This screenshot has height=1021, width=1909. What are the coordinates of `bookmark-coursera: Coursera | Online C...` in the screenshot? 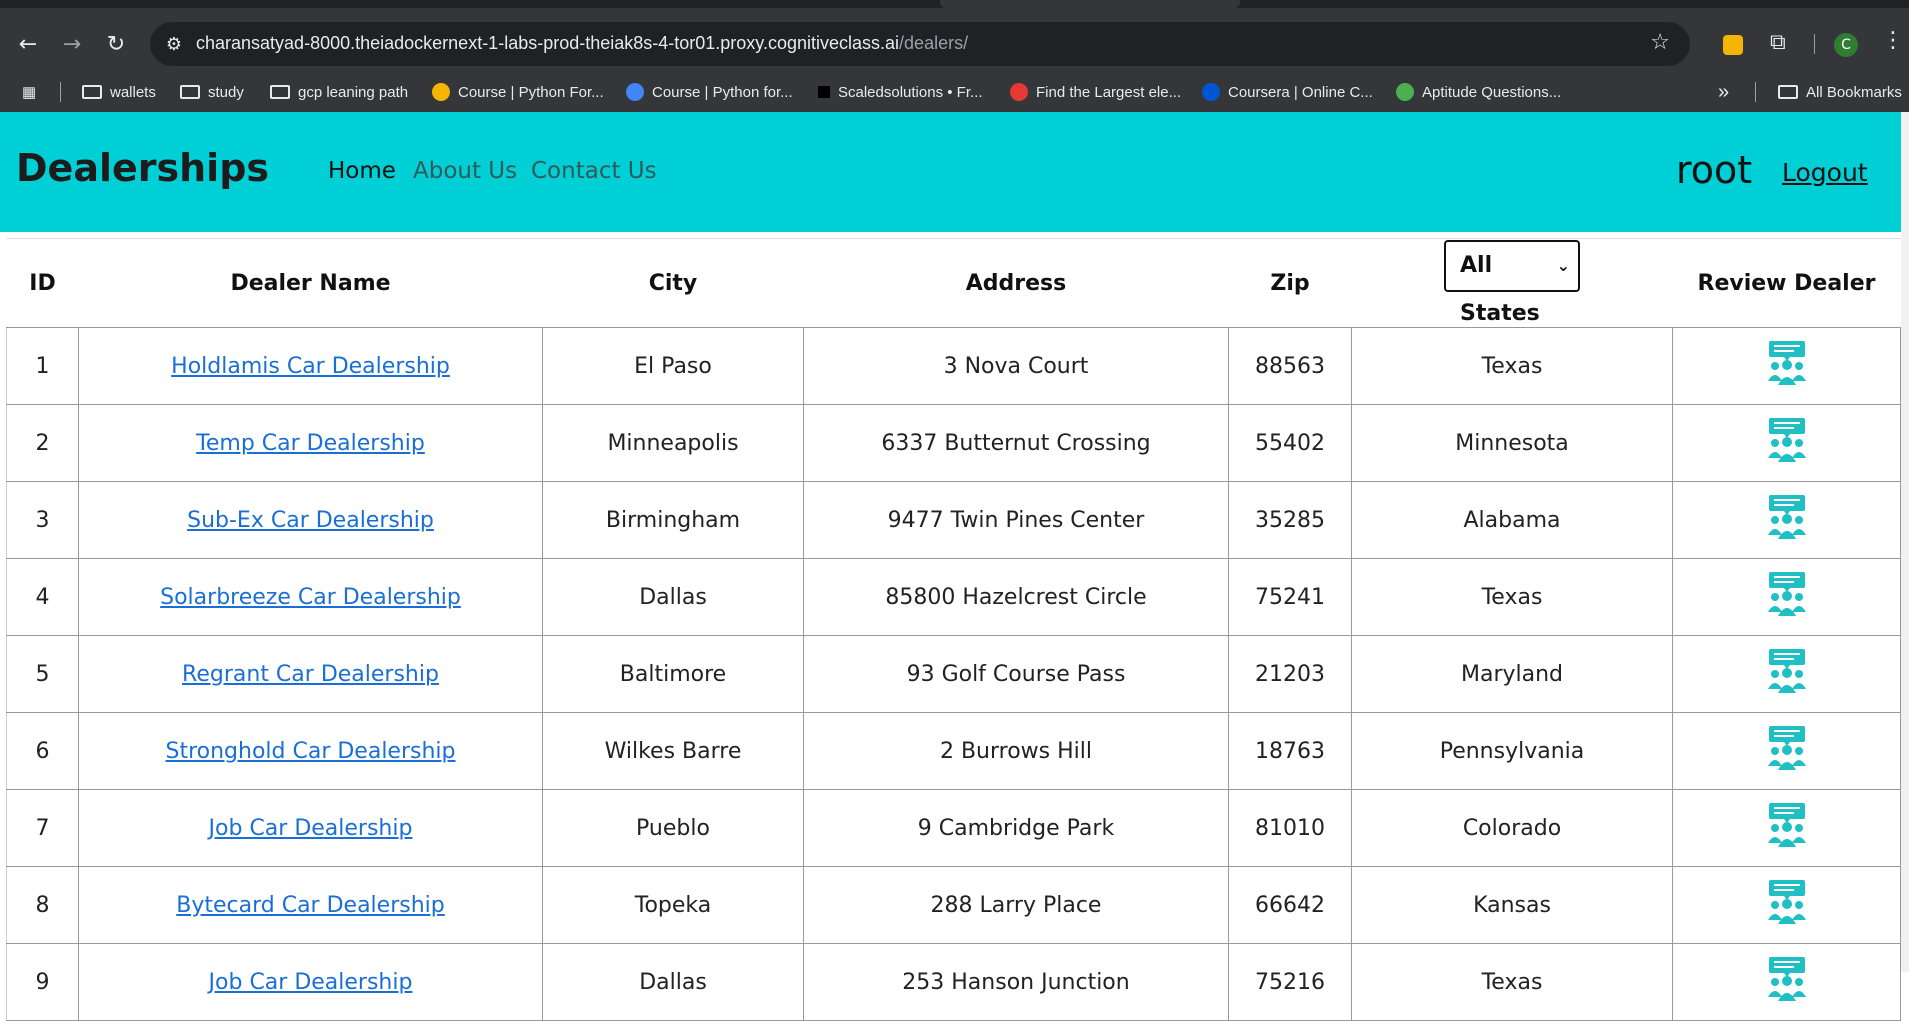 It's located at (1287, 92).